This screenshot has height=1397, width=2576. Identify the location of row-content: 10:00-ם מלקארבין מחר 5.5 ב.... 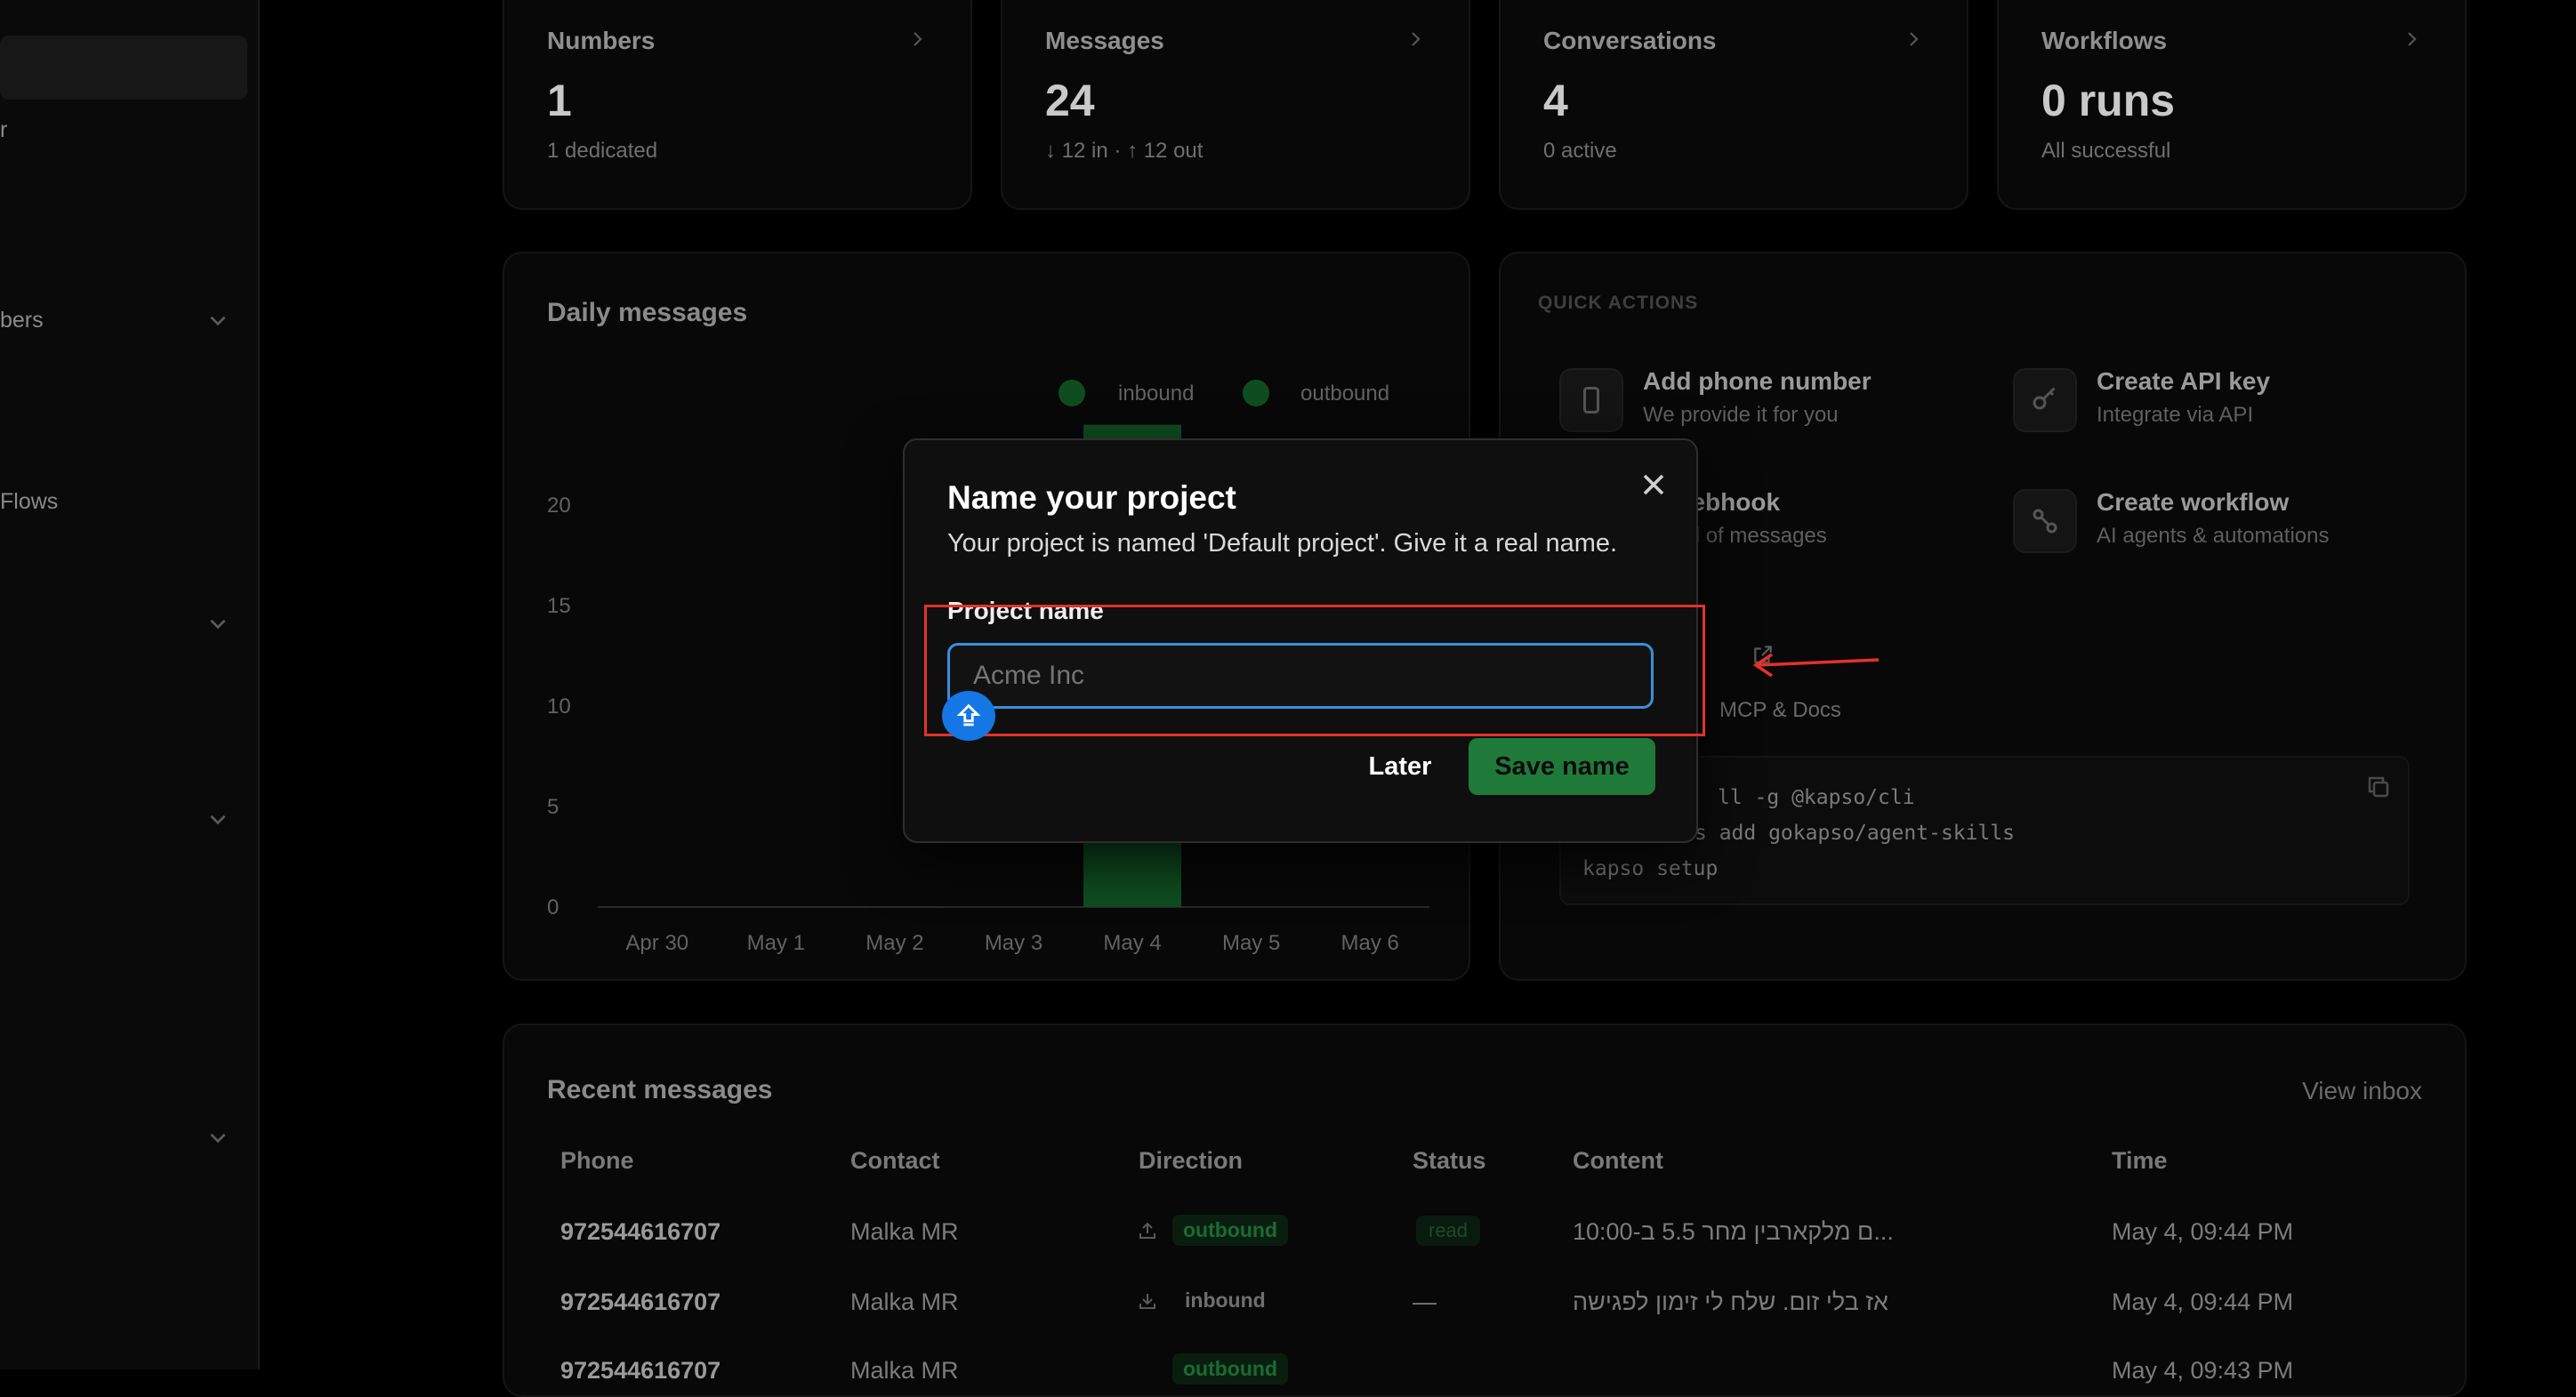
(1733, 1231).